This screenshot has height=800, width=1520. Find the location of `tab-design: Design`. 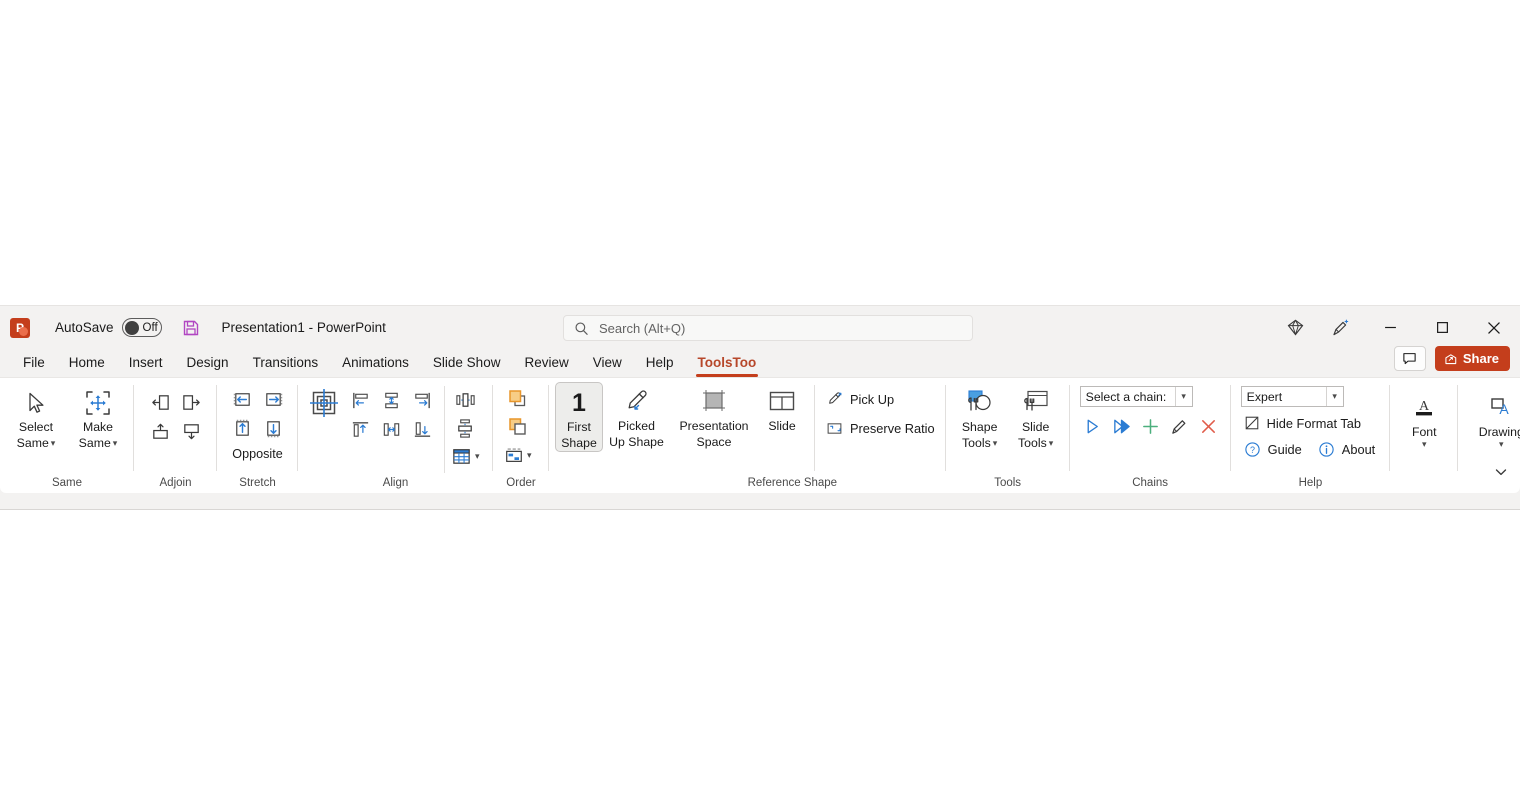

tab-design: Design is located at coordinates (208, 363).